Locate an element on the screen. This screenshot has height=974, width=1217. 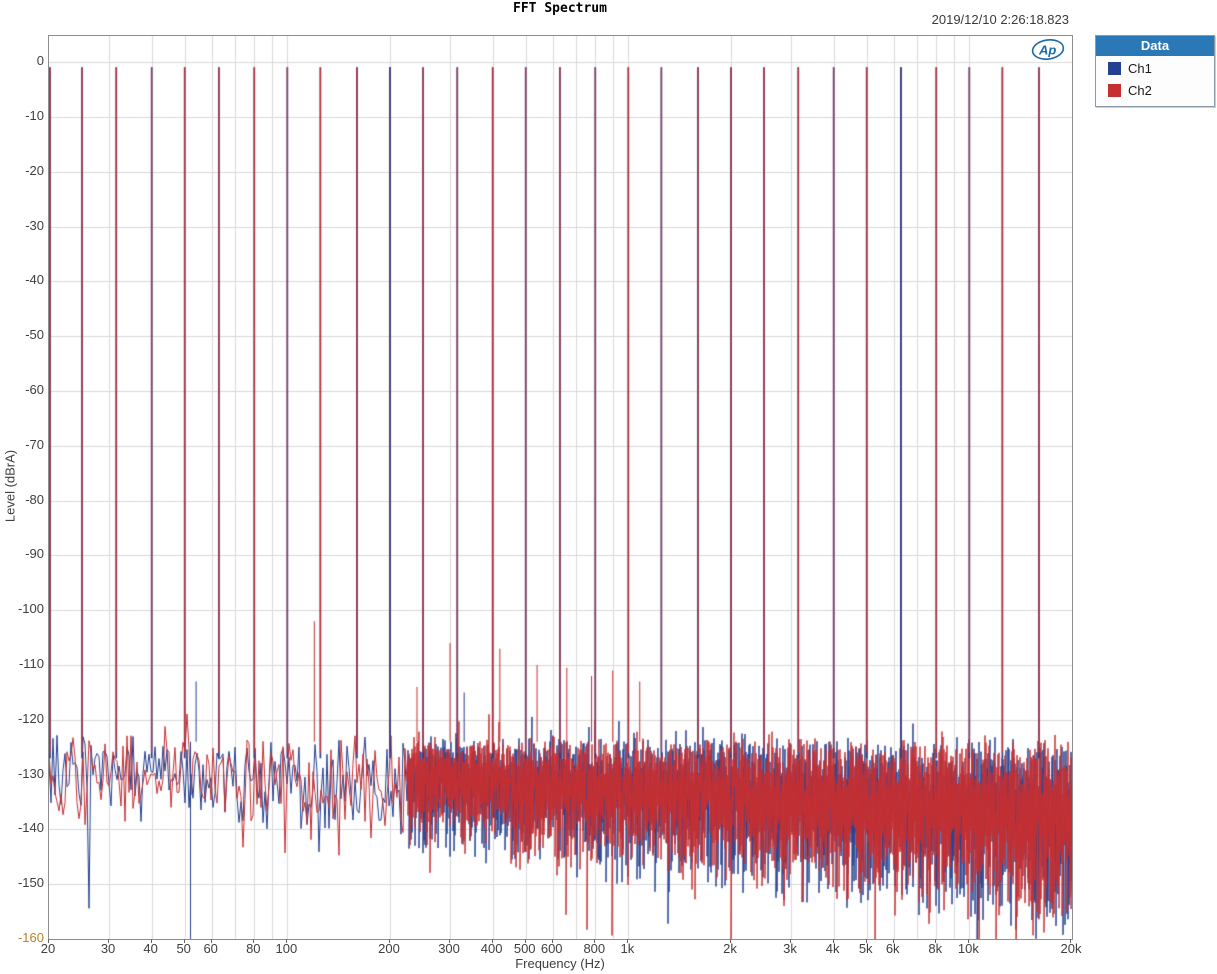
y-axis-label: Level (dBrA) is located at coordinates (10, 486).